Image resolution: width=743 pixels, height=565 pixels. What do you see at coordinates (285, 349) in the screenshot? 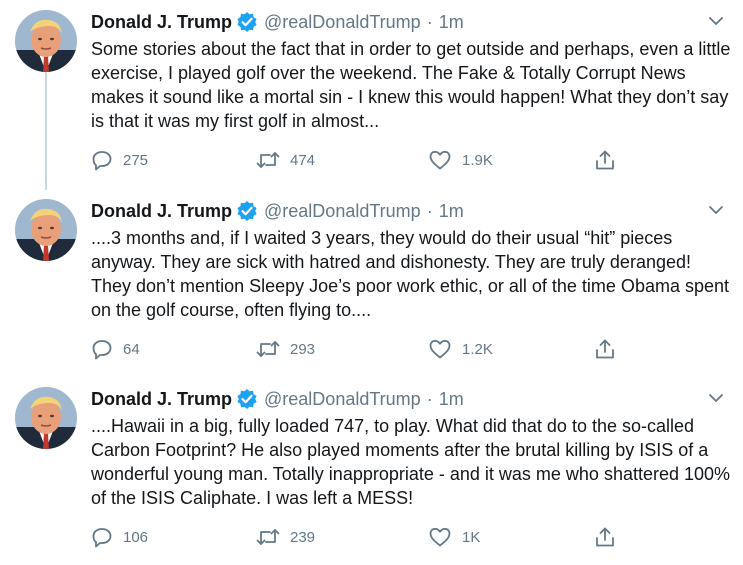
I see `retweet-button: 293` at bounding box center [285, 349].